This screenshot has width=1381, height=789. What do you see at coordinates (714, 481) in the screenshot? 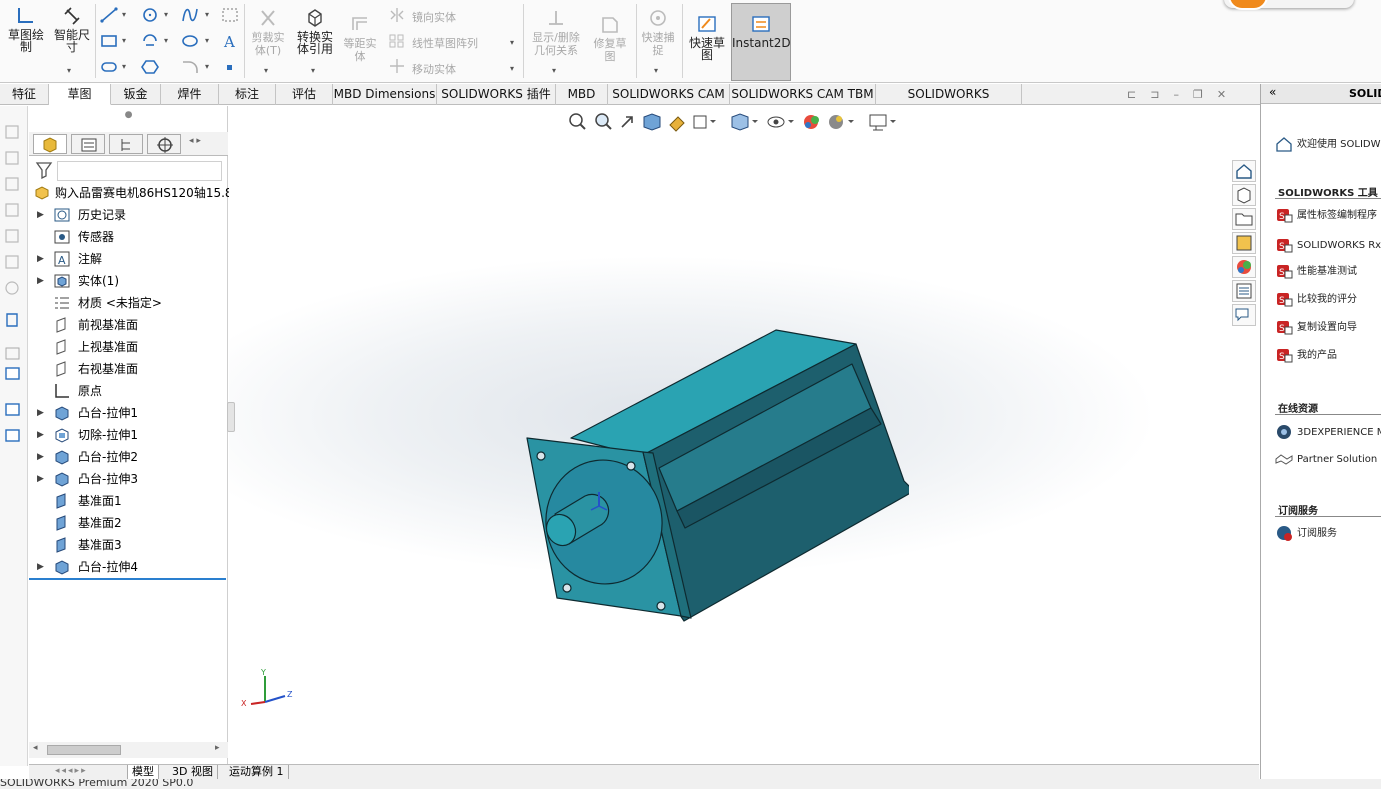
I see `motor-model` at bounding box center [714, 481].